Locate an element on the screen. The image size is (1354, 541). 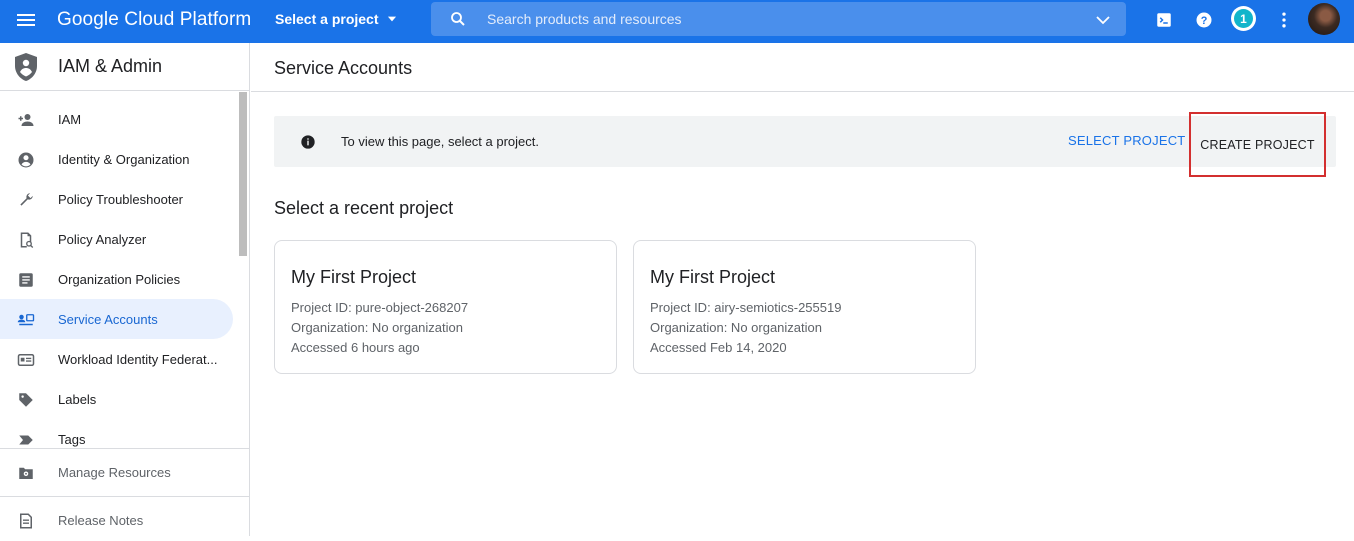
select-project-button: SELECT PROJECT is located at coordinates (1126, 140).